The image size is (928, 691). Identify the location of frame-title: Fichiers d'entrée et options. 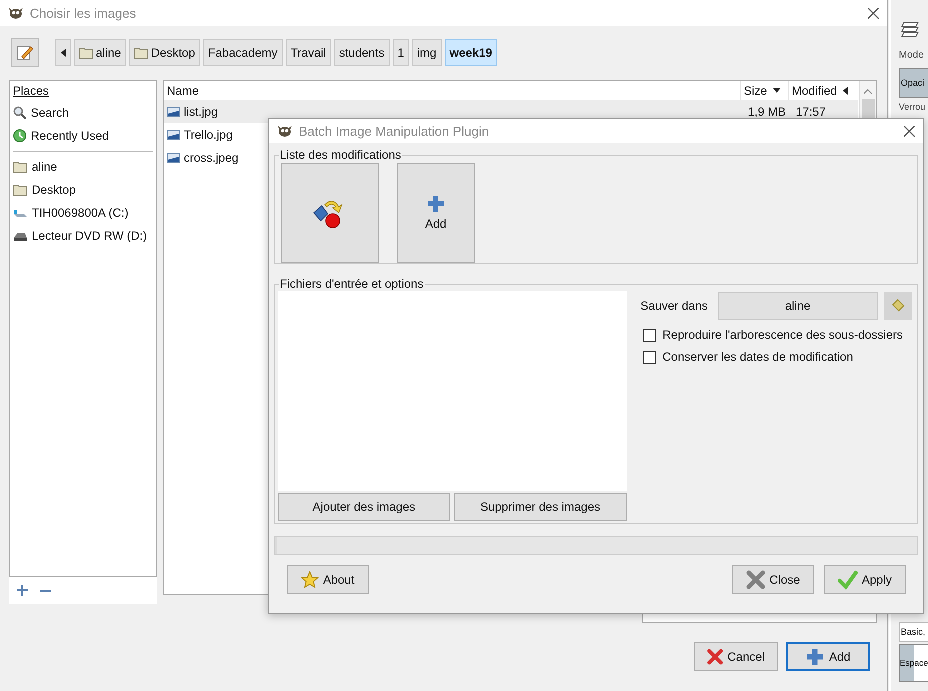
(352, 284).